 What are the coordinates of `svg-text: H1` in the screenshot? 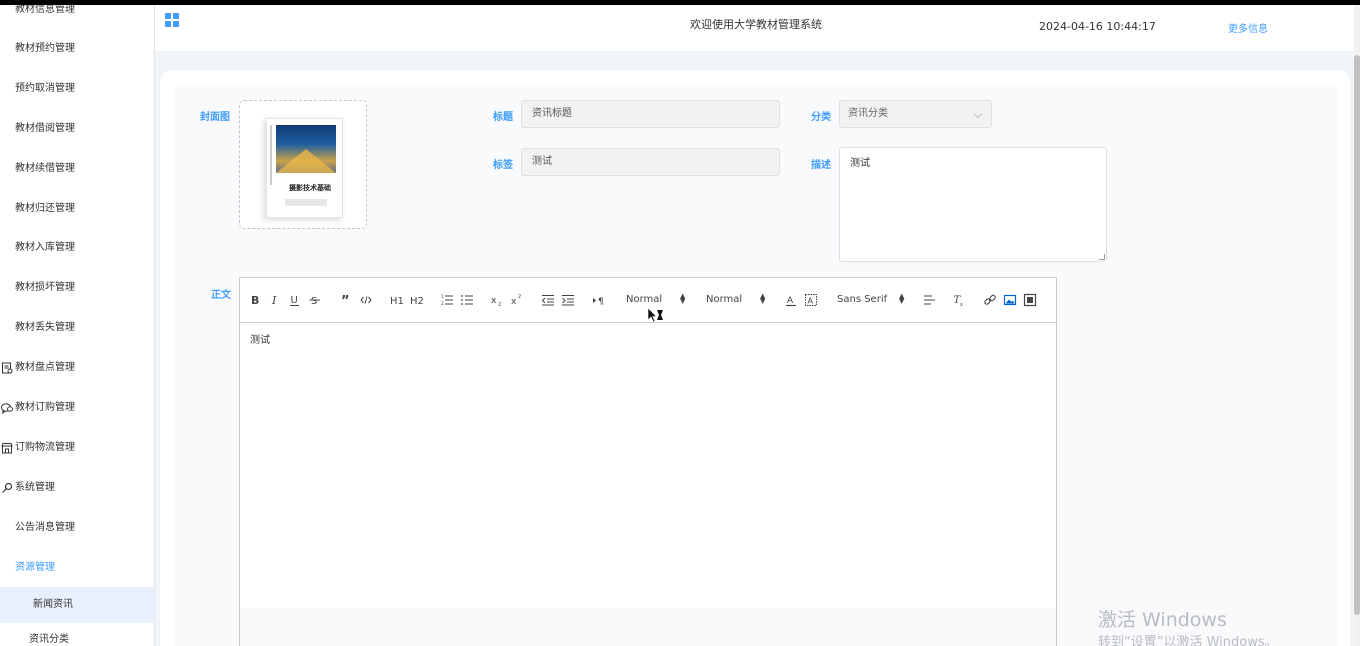 It's located at (396, 301).